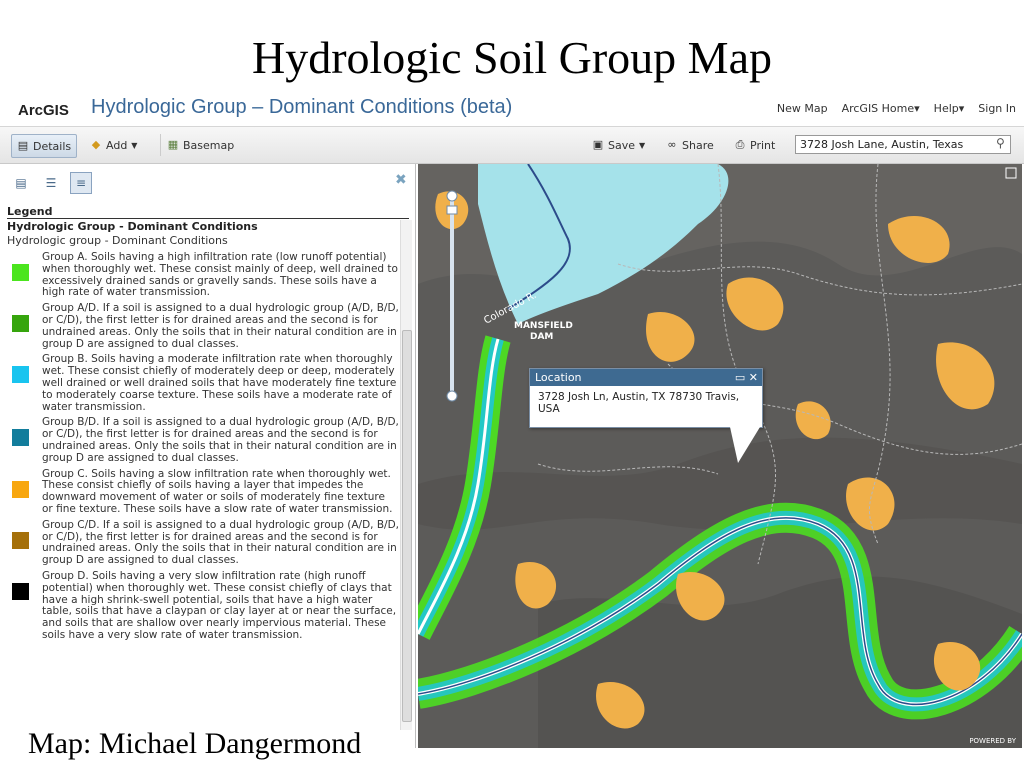  I want to click on about-tab-icon: ▤, so click(21, 183).